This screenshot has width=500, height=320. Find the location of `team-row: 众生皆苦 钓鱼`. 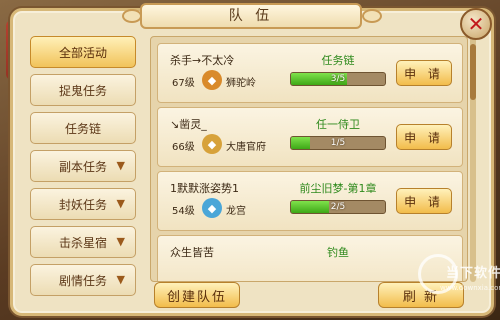

team-row: 众生皆苦 钓鱼 is located at coordinates (310, 258).